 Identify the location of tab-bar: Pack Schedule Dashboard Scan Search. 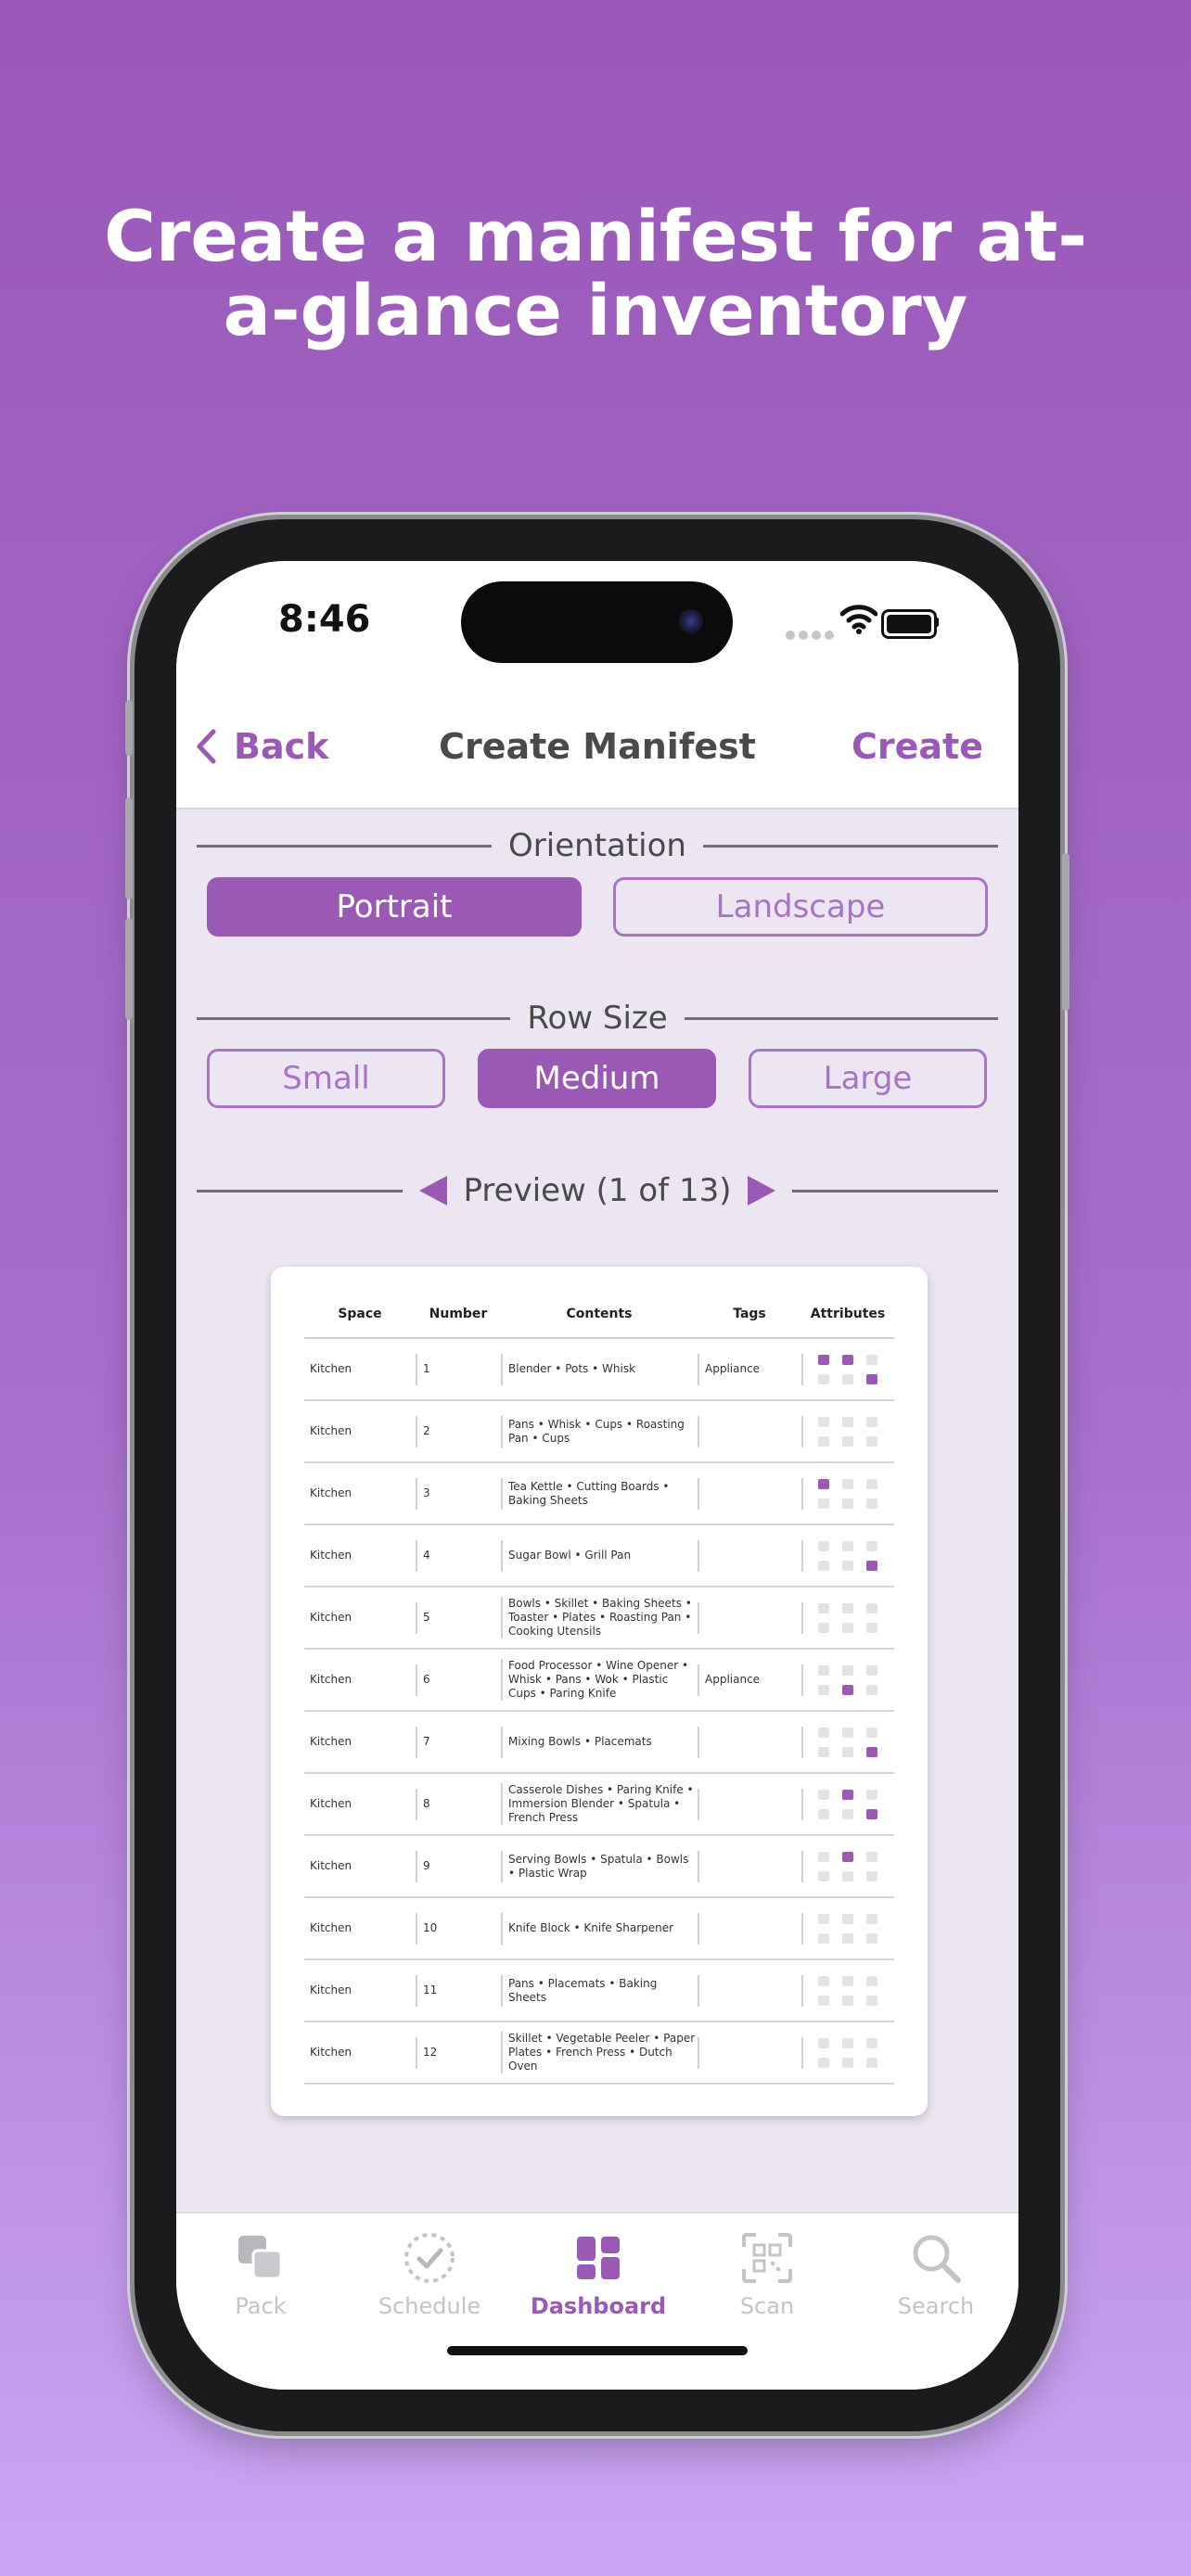
(597, 2301).